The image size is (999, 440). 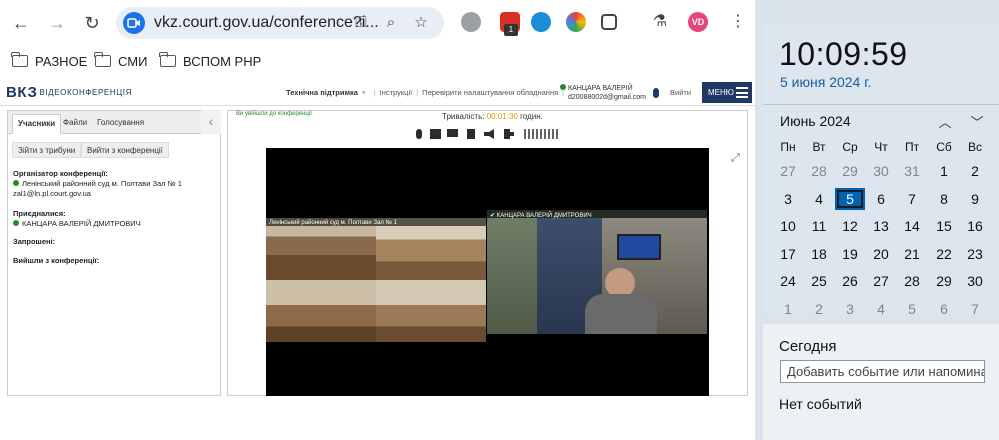 I want to click on camera-icon, so click(x=435, y=134).